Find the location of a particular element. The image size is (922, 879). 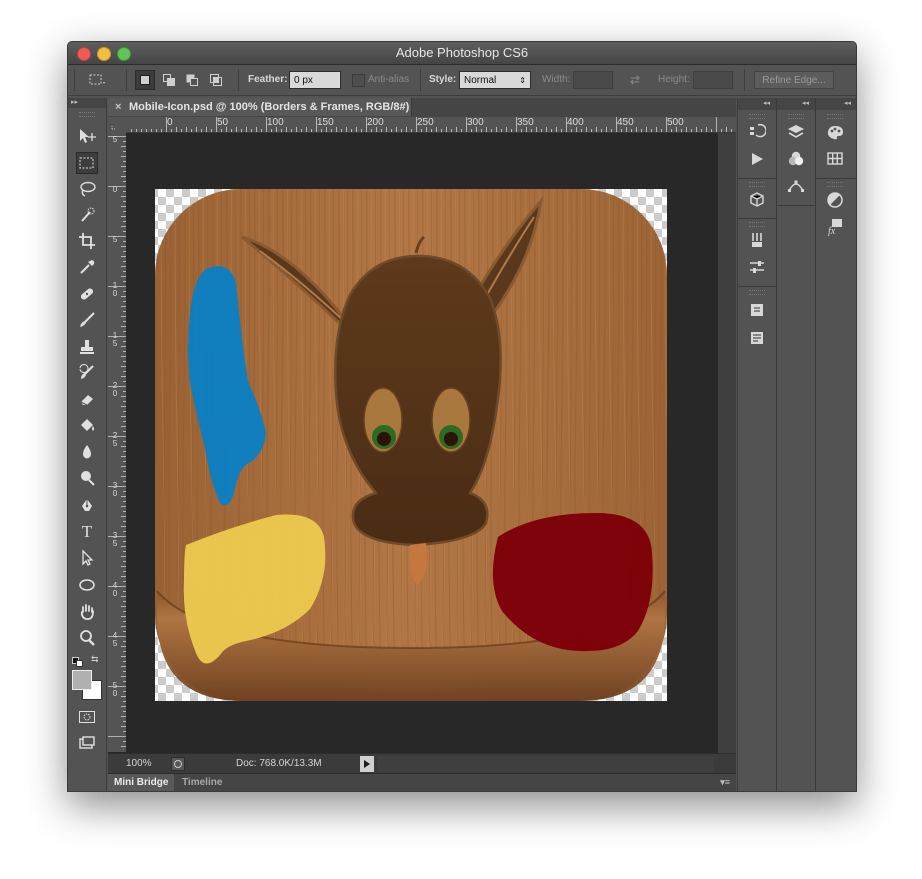

3d-panel-icon is located at coordinates (757, 199).